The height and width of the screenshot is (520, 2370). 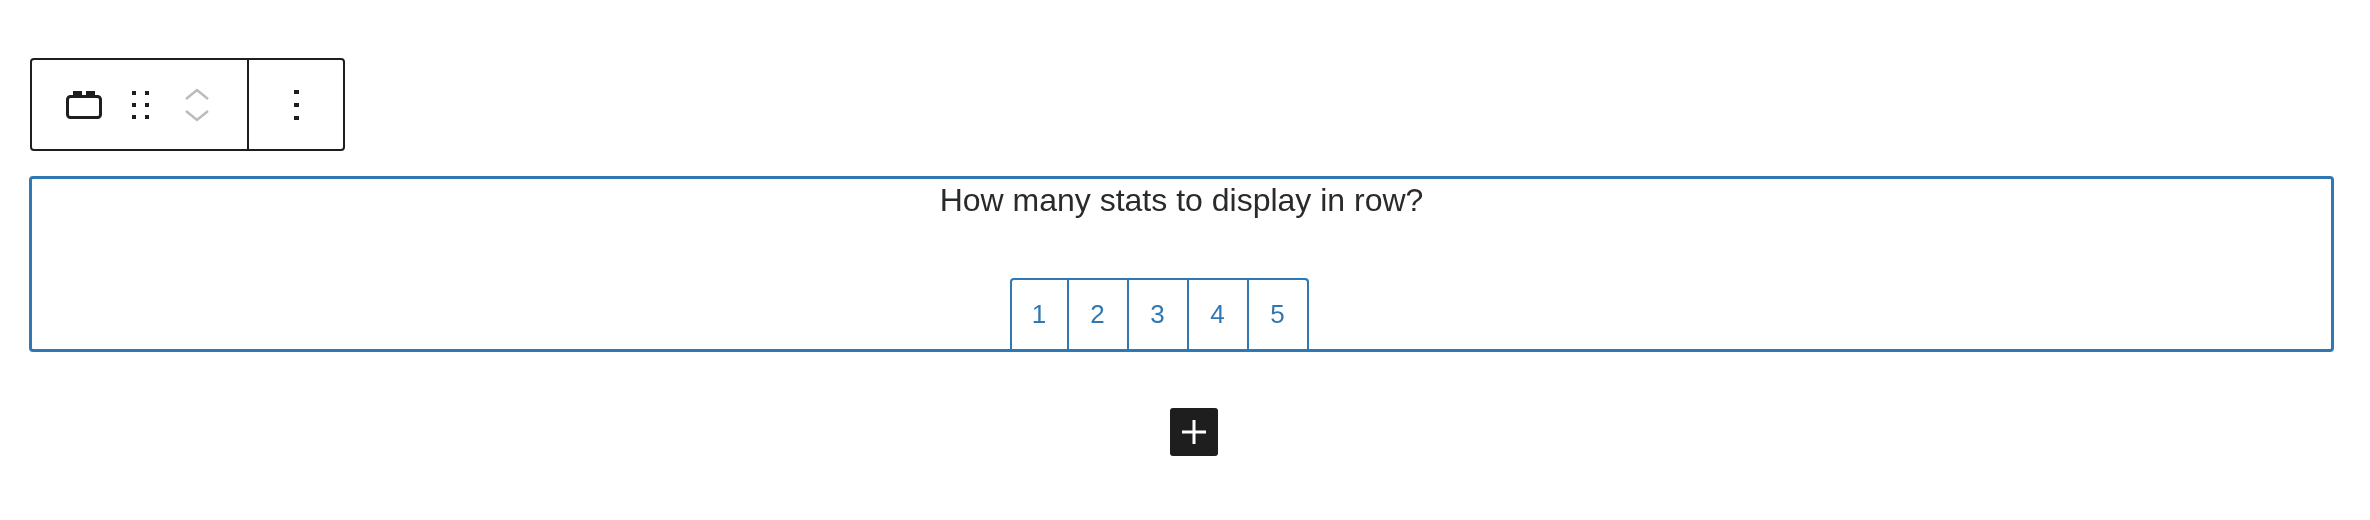 I want to click on drag-icon, so click(x=140, y=104).